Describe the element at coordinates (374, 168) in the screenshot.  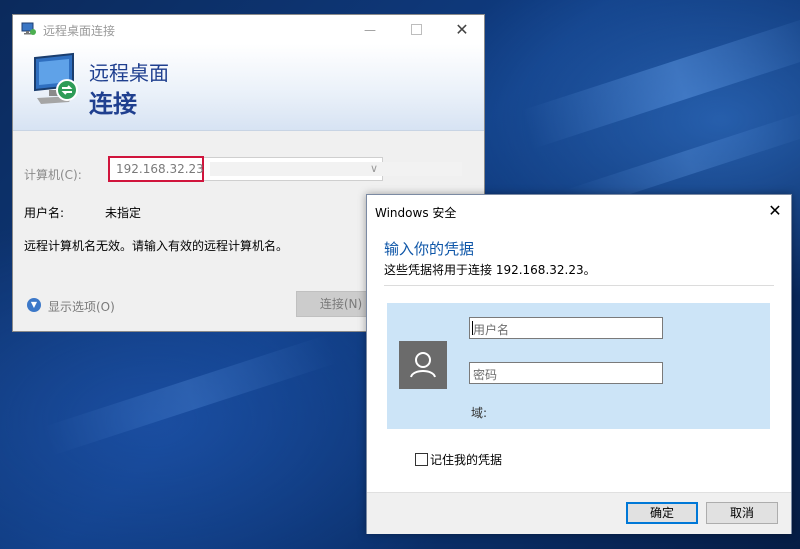
I see `chevron-down-icon: ∨` at that location.